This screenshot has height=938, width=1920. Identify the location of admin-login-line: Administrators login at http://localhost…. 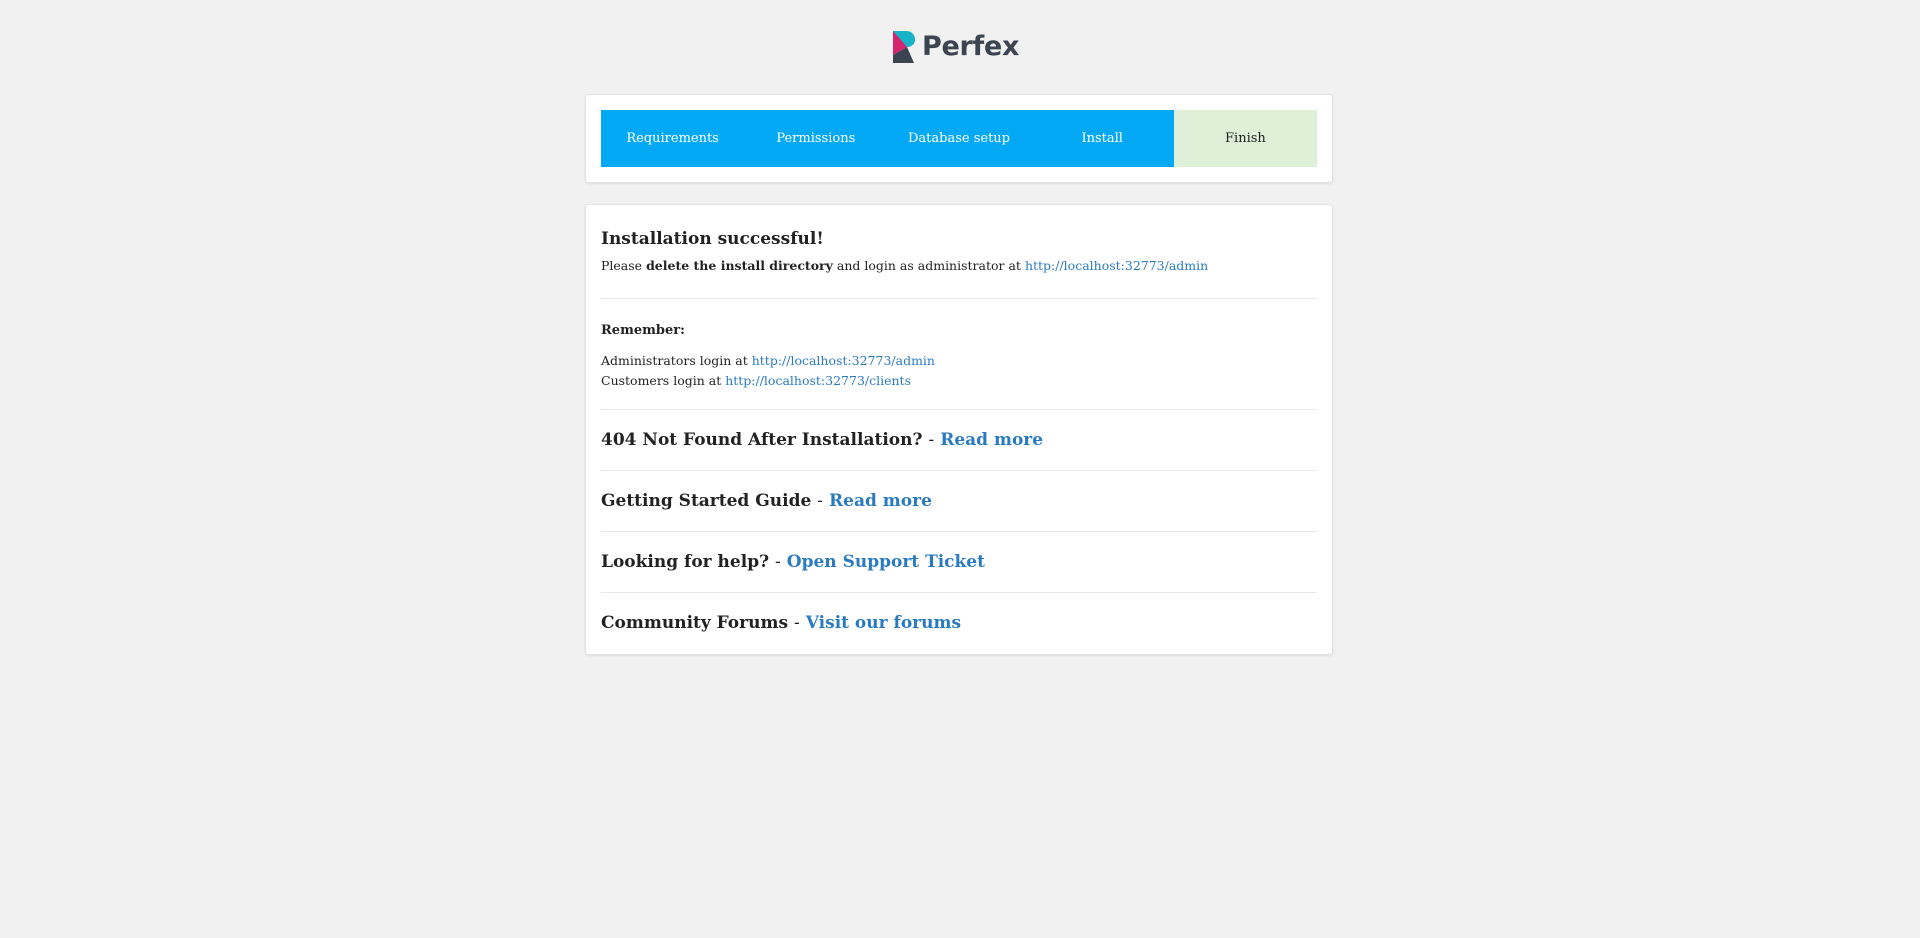
(959, 361).